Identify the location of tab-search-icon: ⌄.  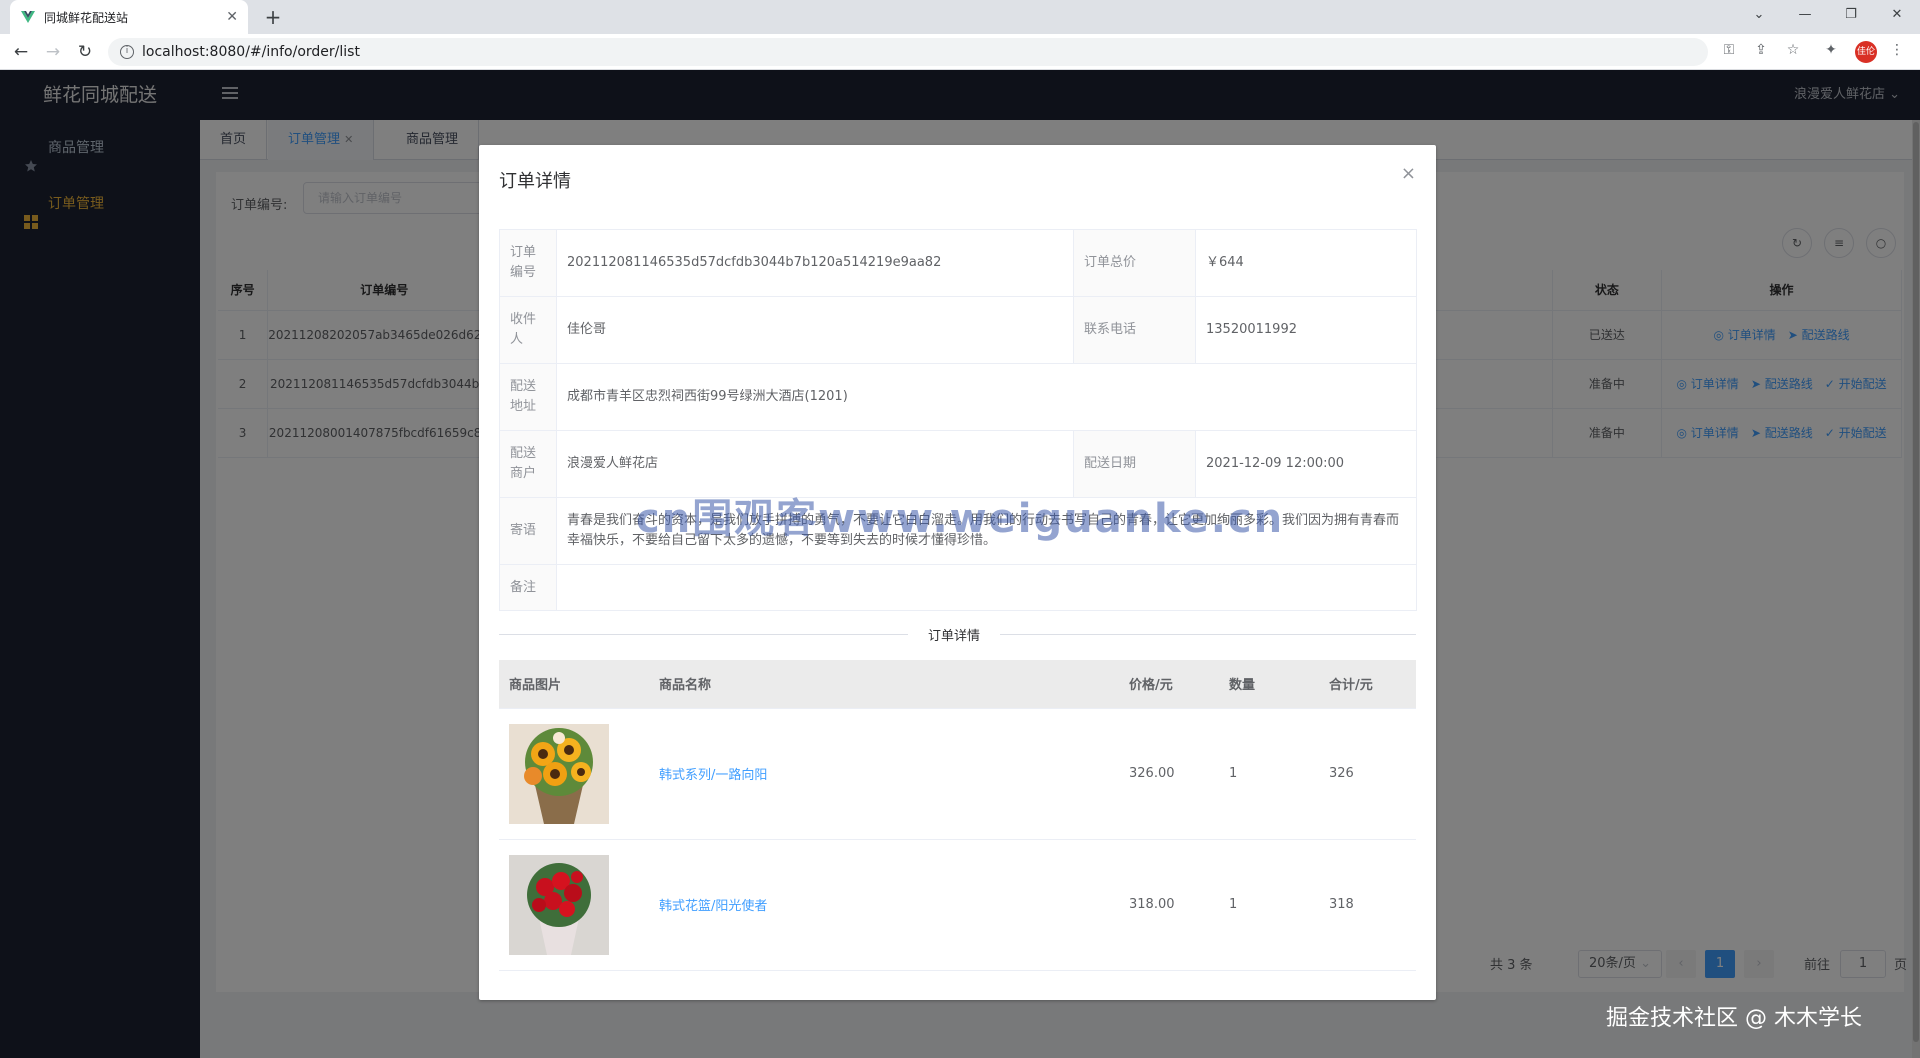
(1759, 15).